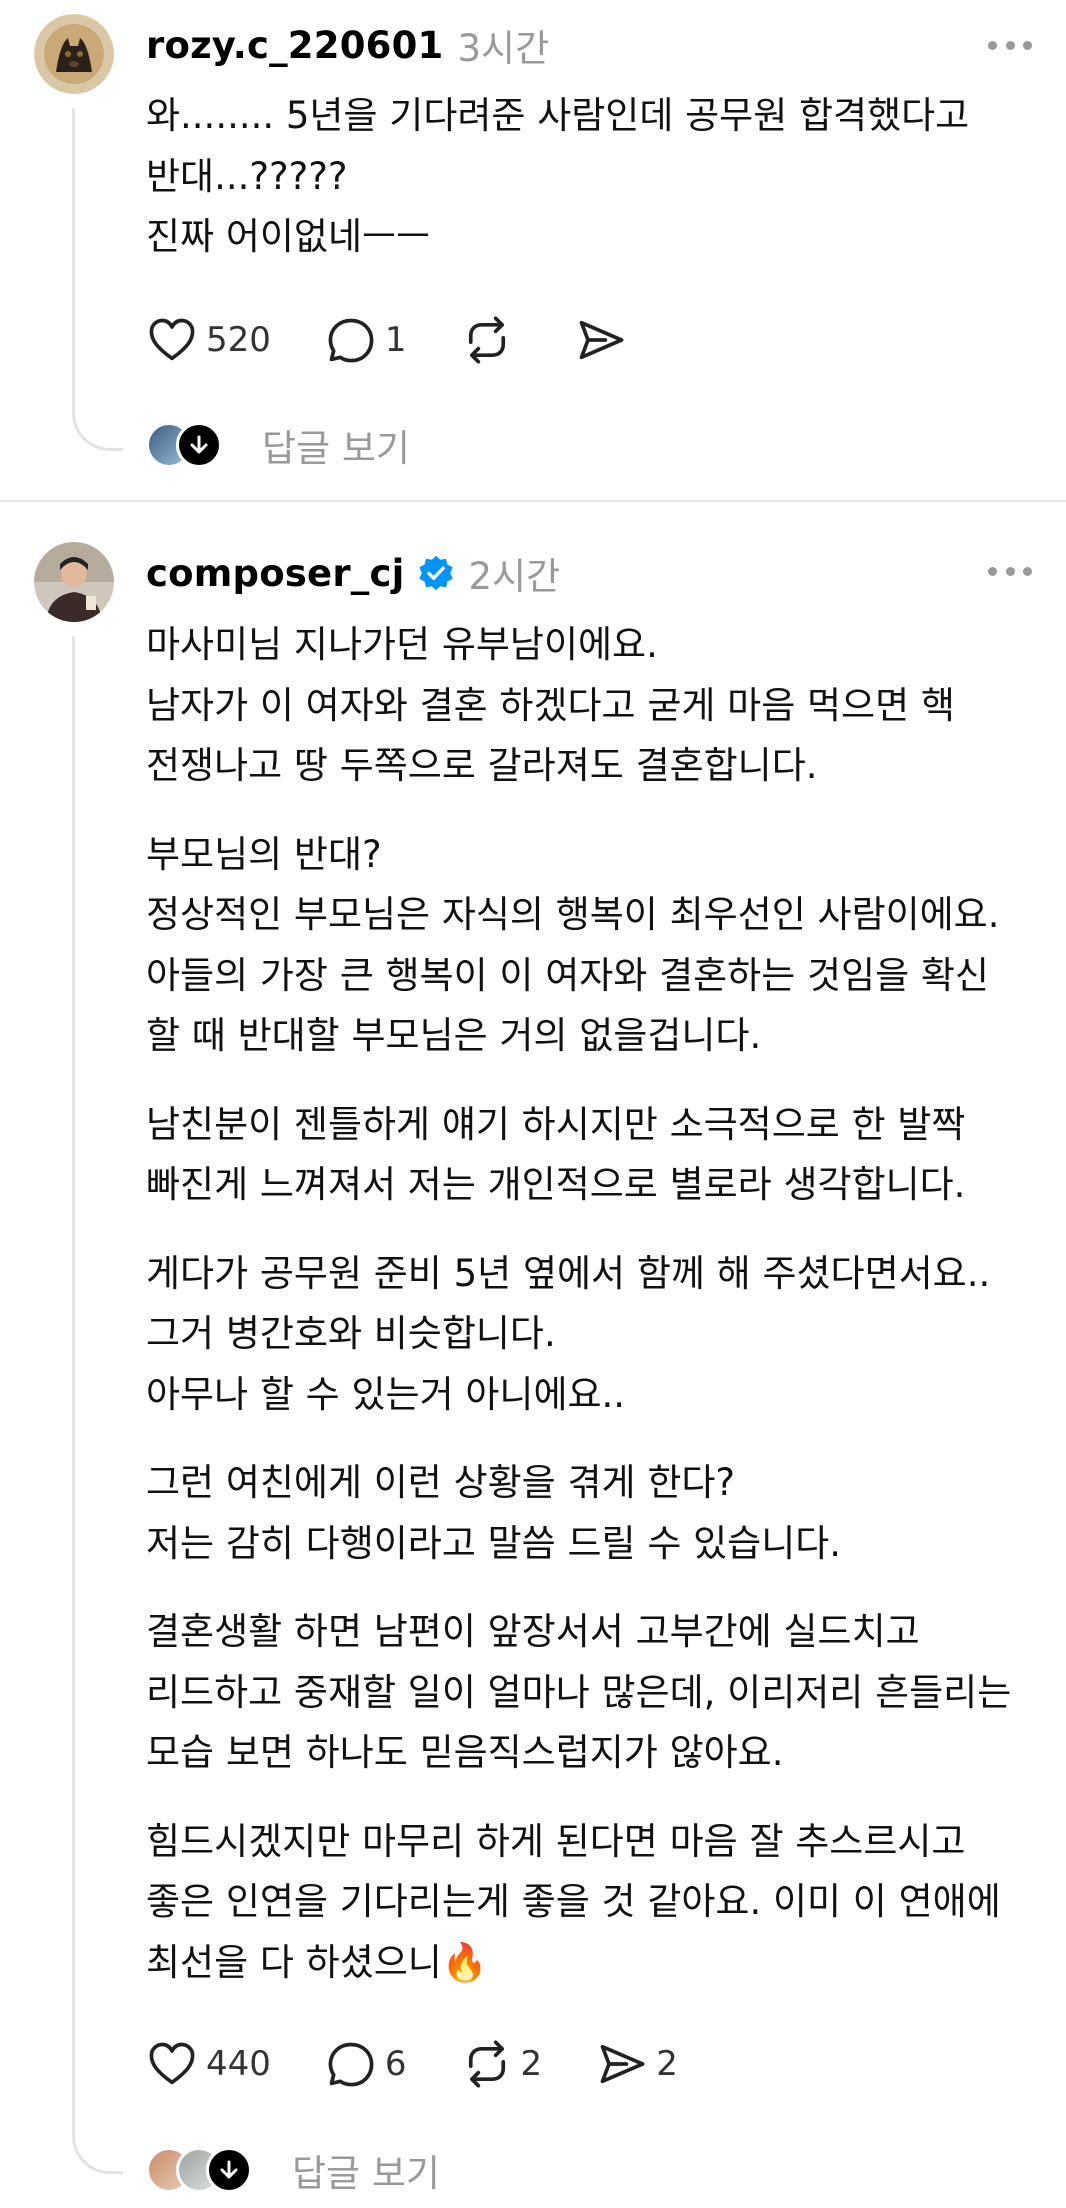  I want to click on body-line: 부모님의 반대?, so click(264, 854).